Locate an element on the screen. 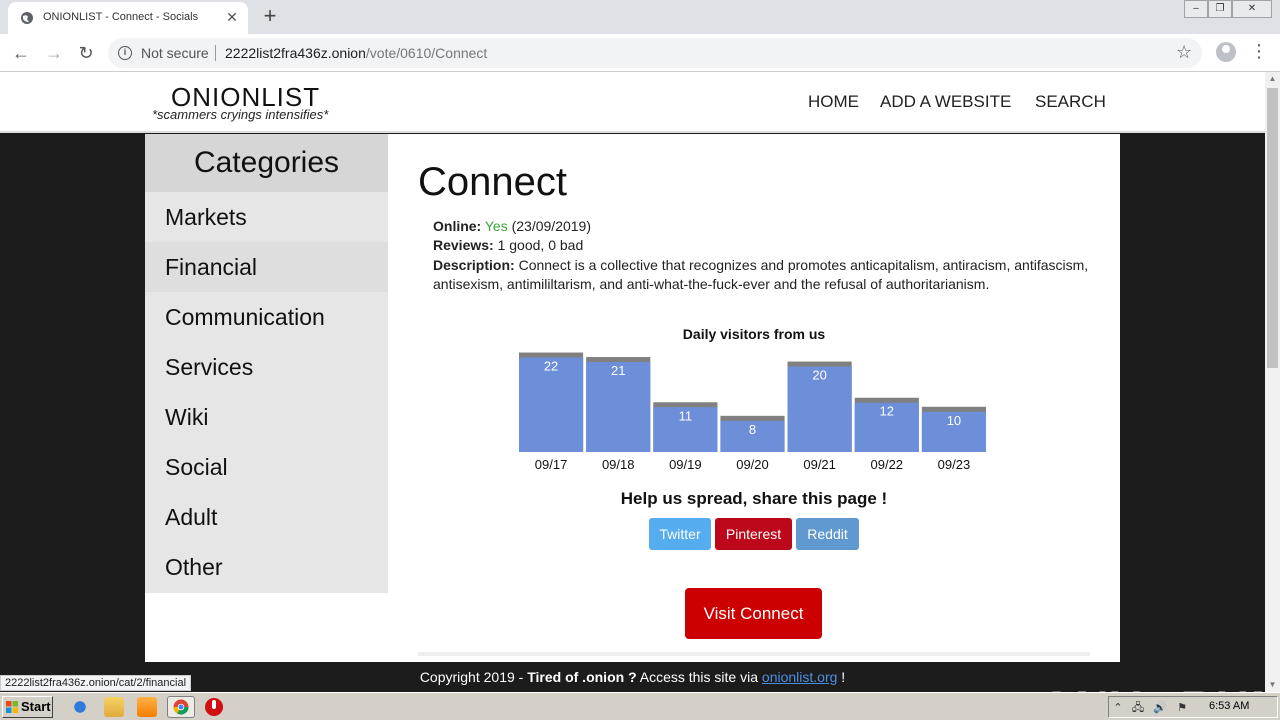 The width and height of the screenshot is (1280, 720). more-menu-icon: ⋮ is located at coordinates (1259, 51).